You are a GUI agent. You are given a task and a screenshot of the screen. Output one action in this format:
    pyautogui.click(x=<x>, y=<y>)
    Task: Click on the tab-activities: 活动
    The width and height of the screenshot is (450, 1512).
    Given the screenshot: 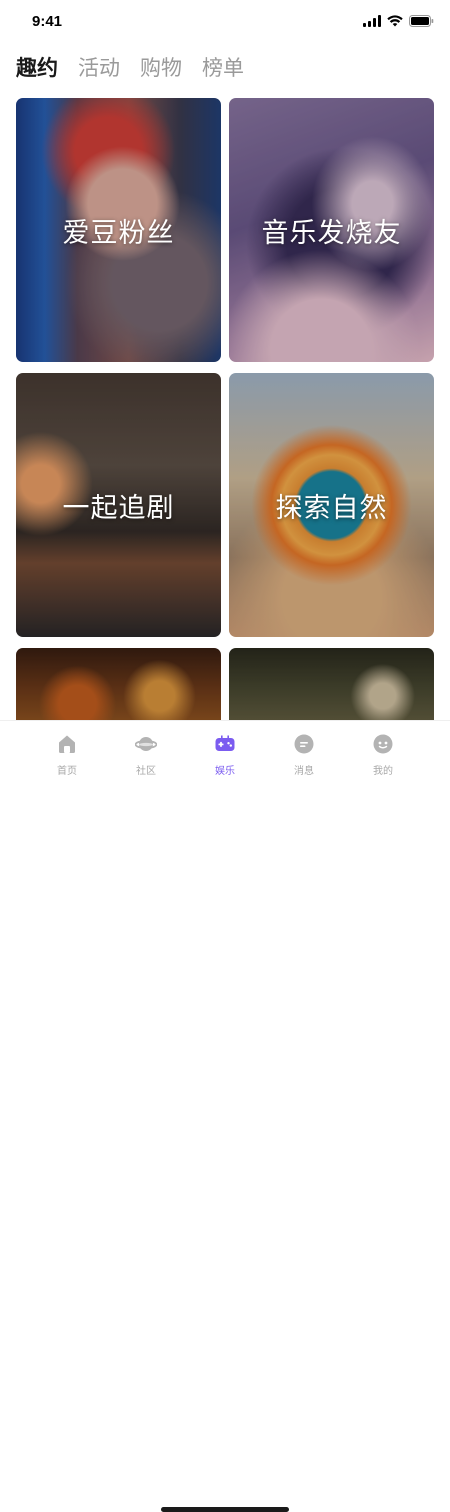 What is the action you would take?
    pyautogui.click(x=99, y=67)
    